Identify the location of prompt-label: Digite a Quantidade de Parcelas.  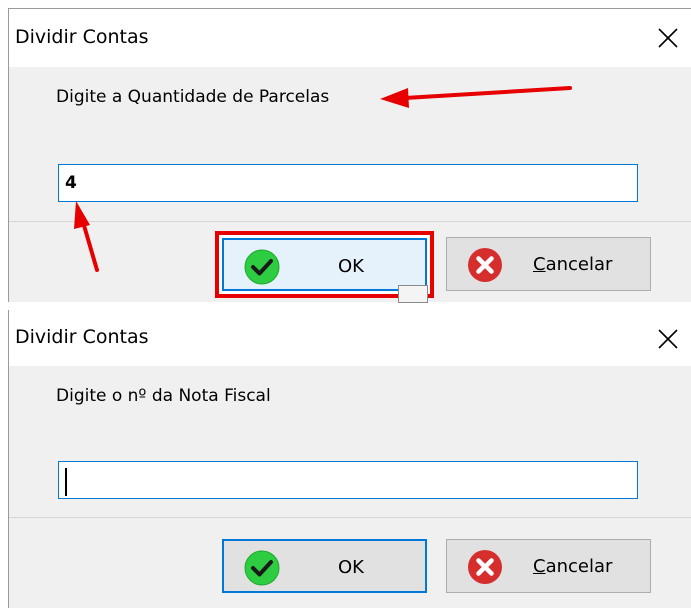
(193, 97).